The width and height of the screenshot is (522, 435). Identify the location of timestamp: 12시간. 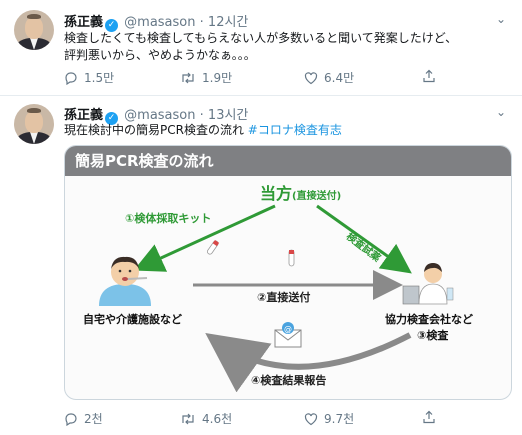
(228, 22).